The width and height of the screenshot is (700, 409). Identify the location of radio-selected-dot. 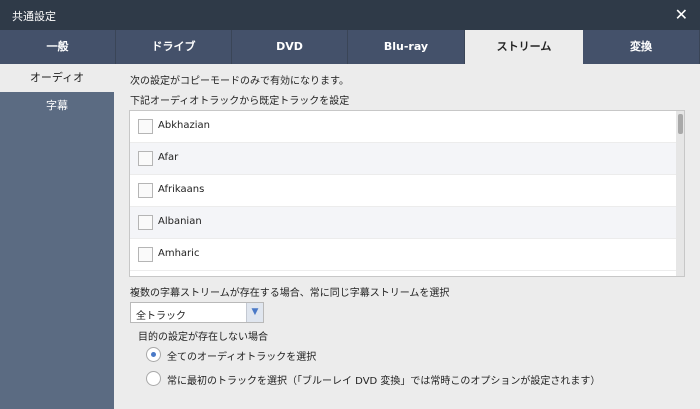
(153, 354).